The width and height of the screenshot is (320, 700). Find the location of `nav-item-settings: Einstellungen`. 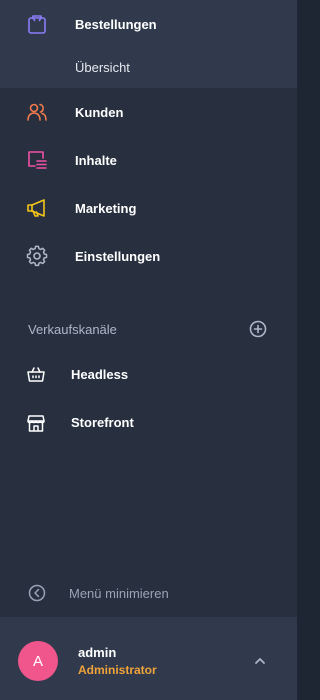

nav-item-settings: Einstellungen is located at coordinates (148, 256).